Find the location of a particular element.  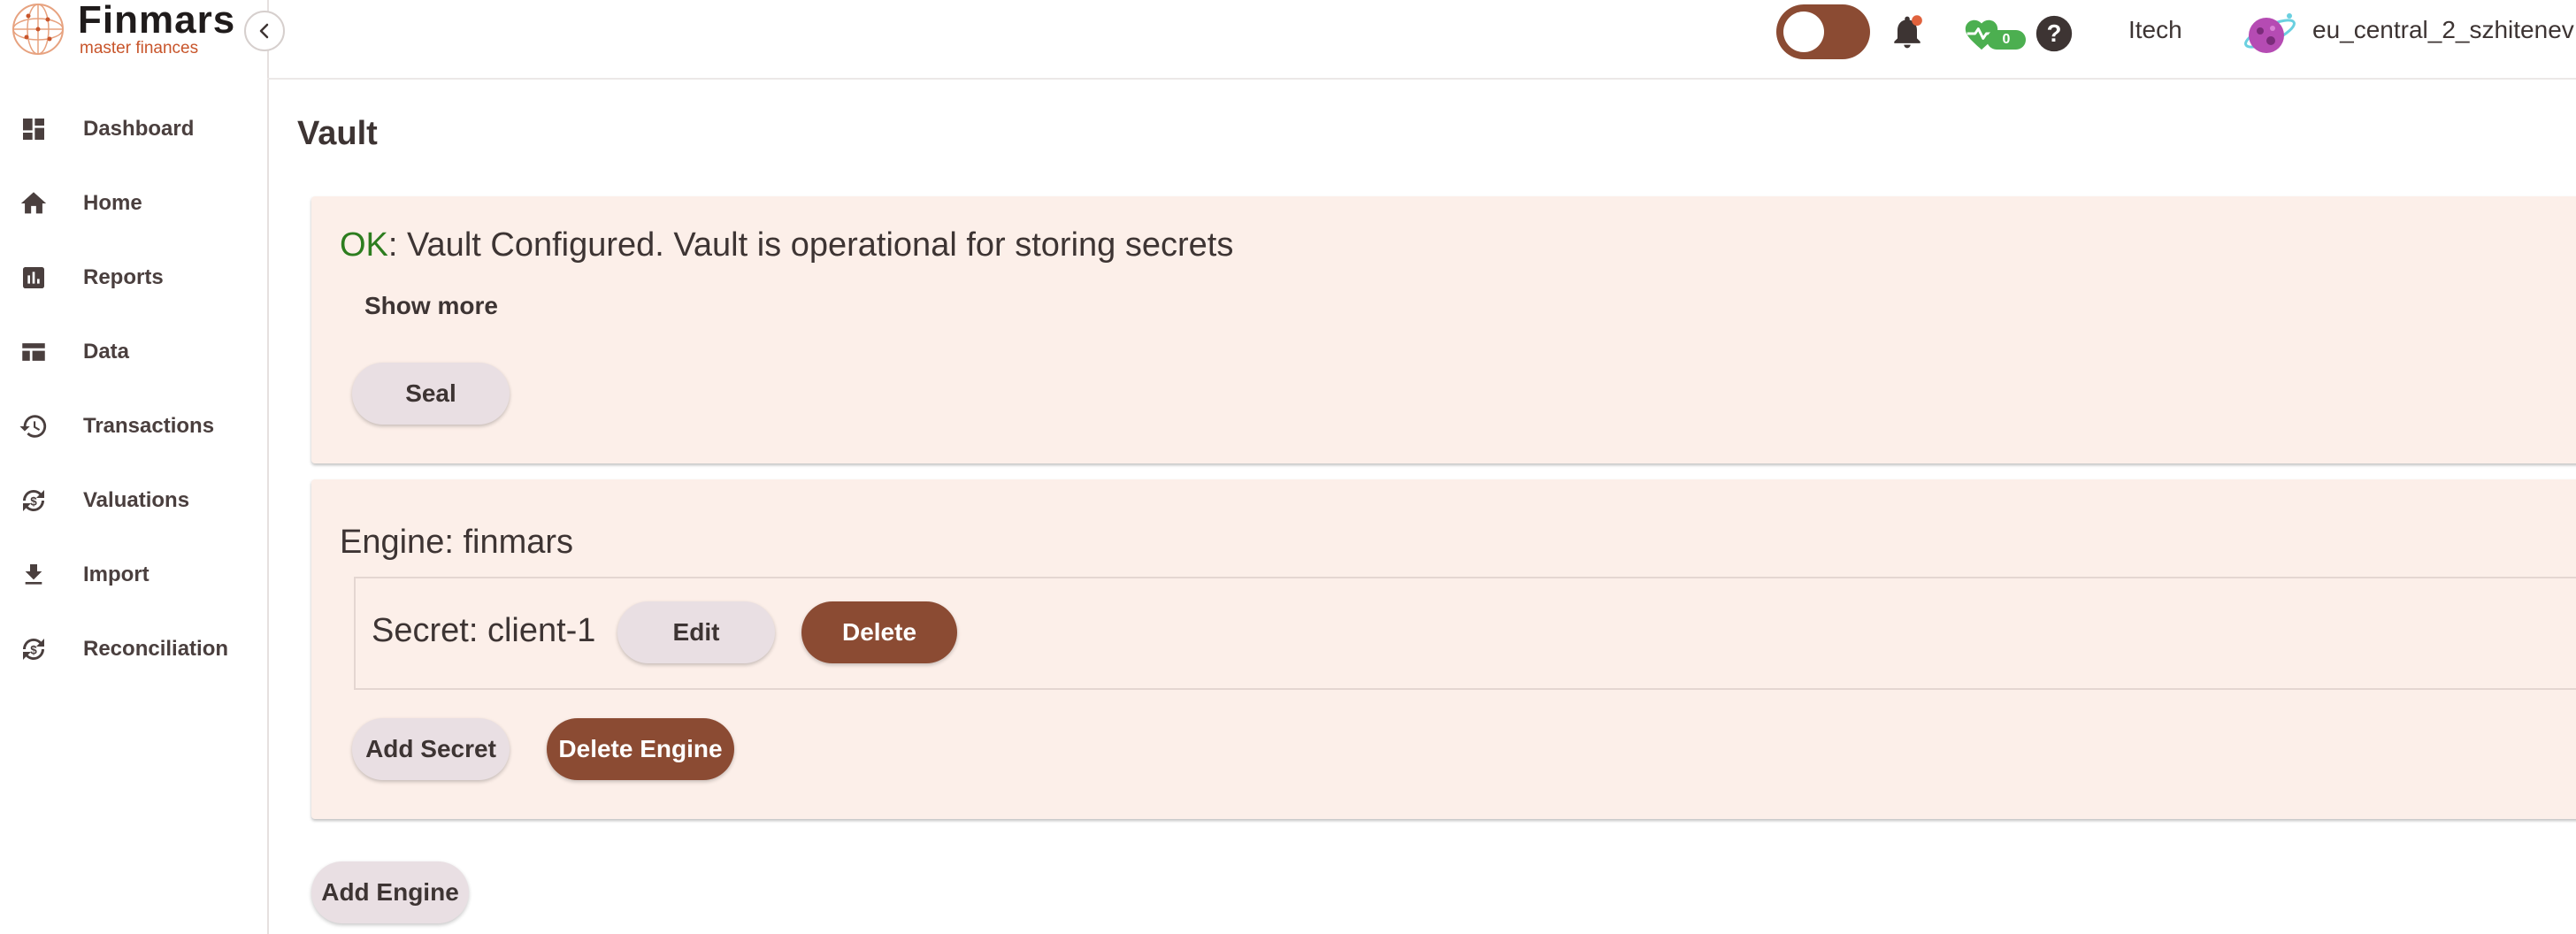

chevron-left-icon is located at coordinates (264, 31).